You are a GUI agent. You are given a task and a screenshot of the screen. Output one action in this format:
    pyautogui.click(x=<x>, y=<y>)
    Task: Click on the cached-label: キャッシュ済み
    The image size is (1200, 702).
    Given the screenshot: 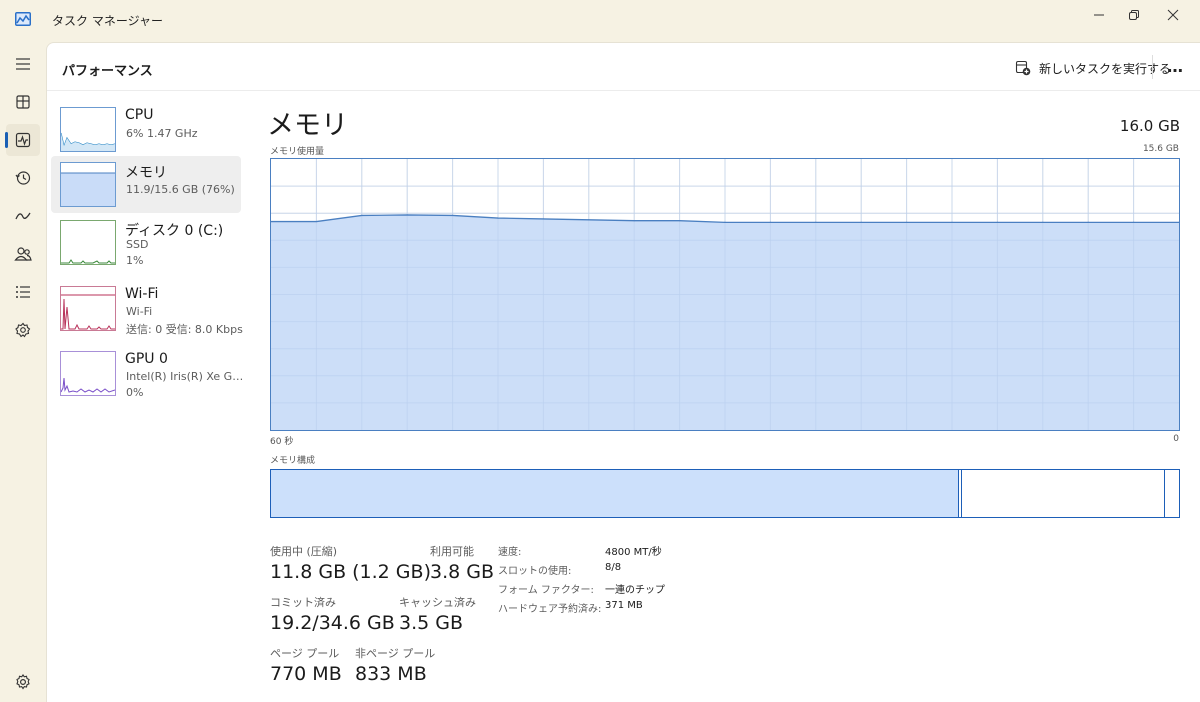 What is the action you would take?
    pyautogui.click(x=437, y=602)
    